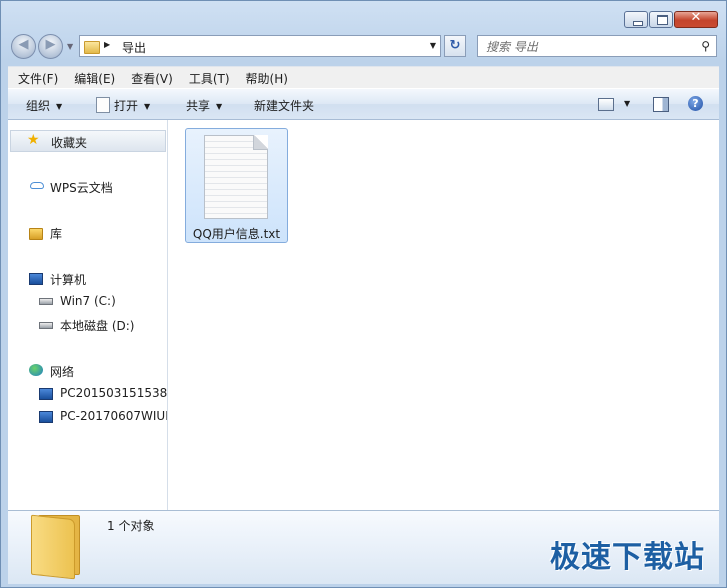 The width and height of the screenshot is (727, 588). I want to click on menu-help: 帮助(H), so click(265, 78).